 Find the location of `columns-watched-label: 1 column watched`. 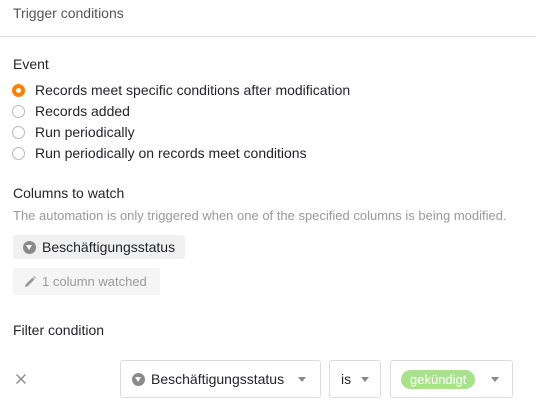

columns-watched-label: 1 column watched is located at coordinates (94, 281).